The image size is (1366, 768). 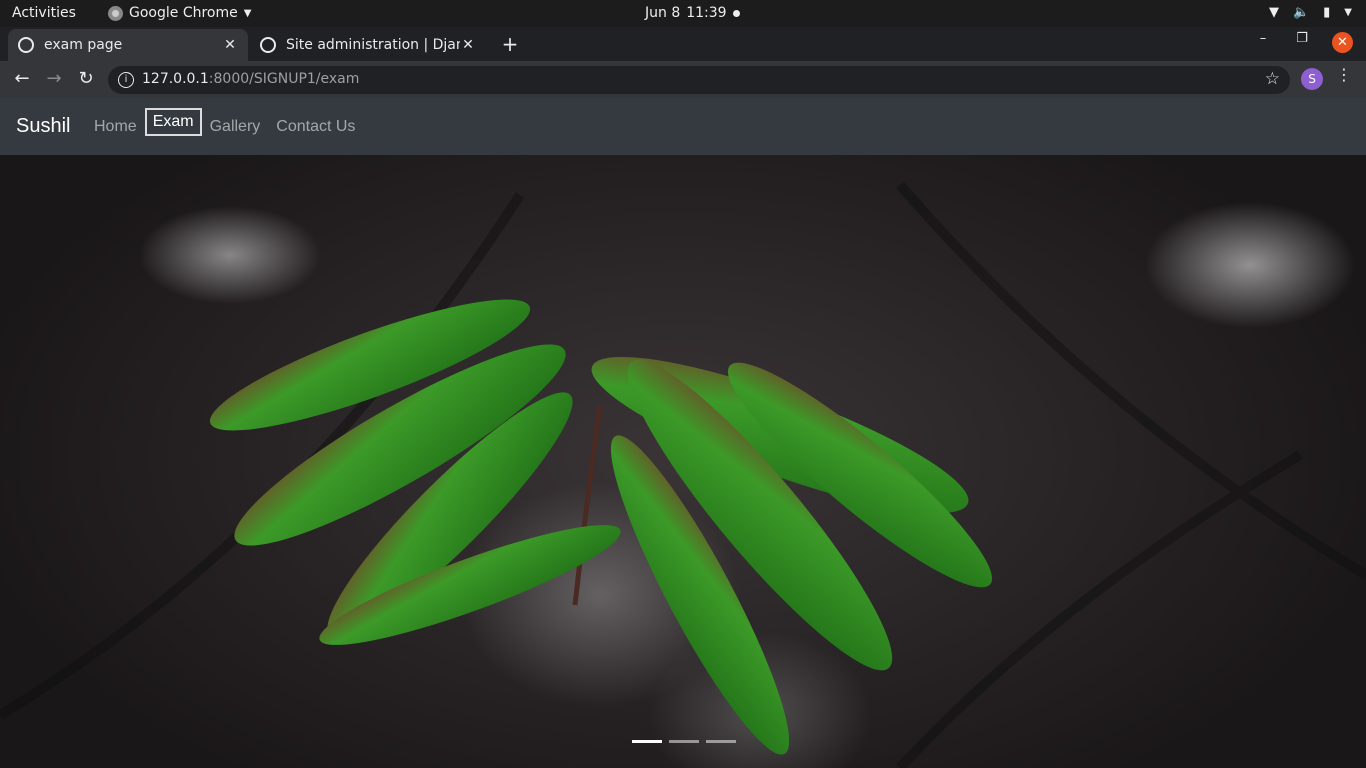 What do you see at coordinates (128, 45) in the screenshot?
I see `tab-exam-page: exam page ✕` at bounding box center [128, 45].